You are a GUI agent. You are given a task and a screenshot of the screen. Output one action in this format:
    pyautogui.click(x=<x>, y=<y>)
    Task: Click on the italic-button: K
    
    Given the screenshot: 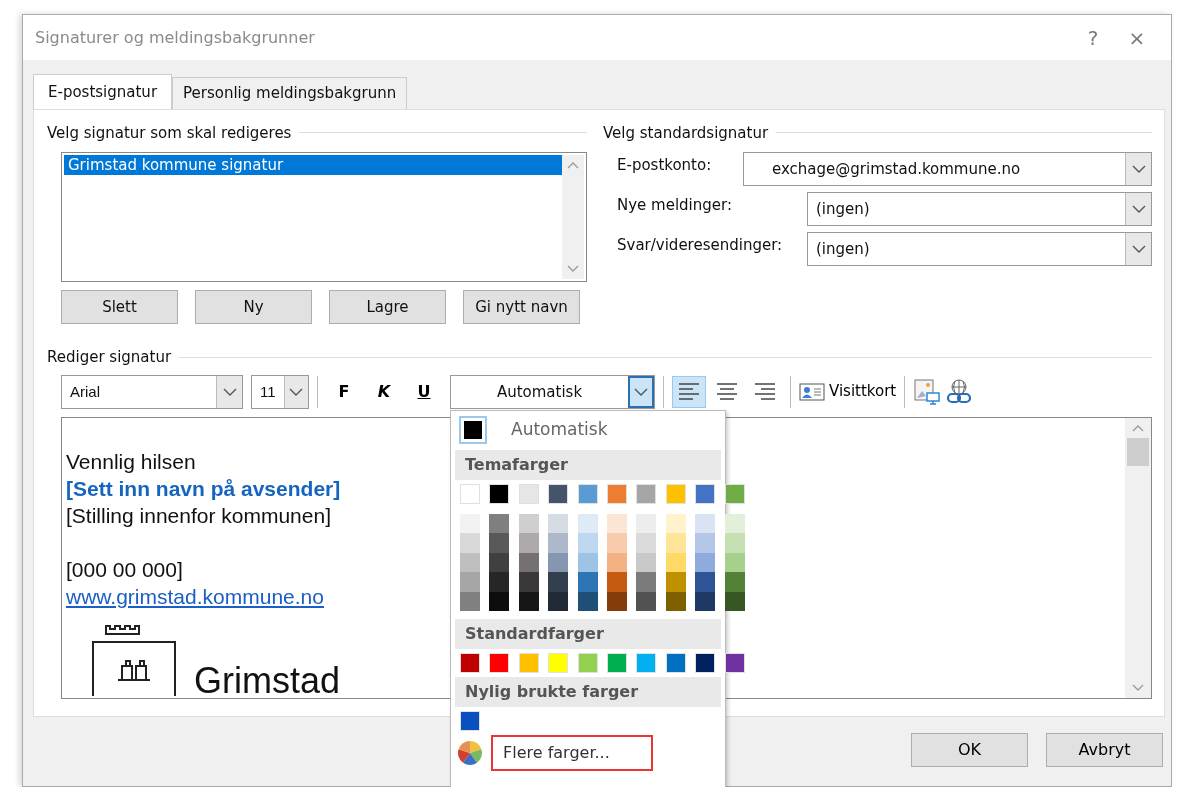 What is the action you would take?
    pyautogui.click(x=384, y=391)
    